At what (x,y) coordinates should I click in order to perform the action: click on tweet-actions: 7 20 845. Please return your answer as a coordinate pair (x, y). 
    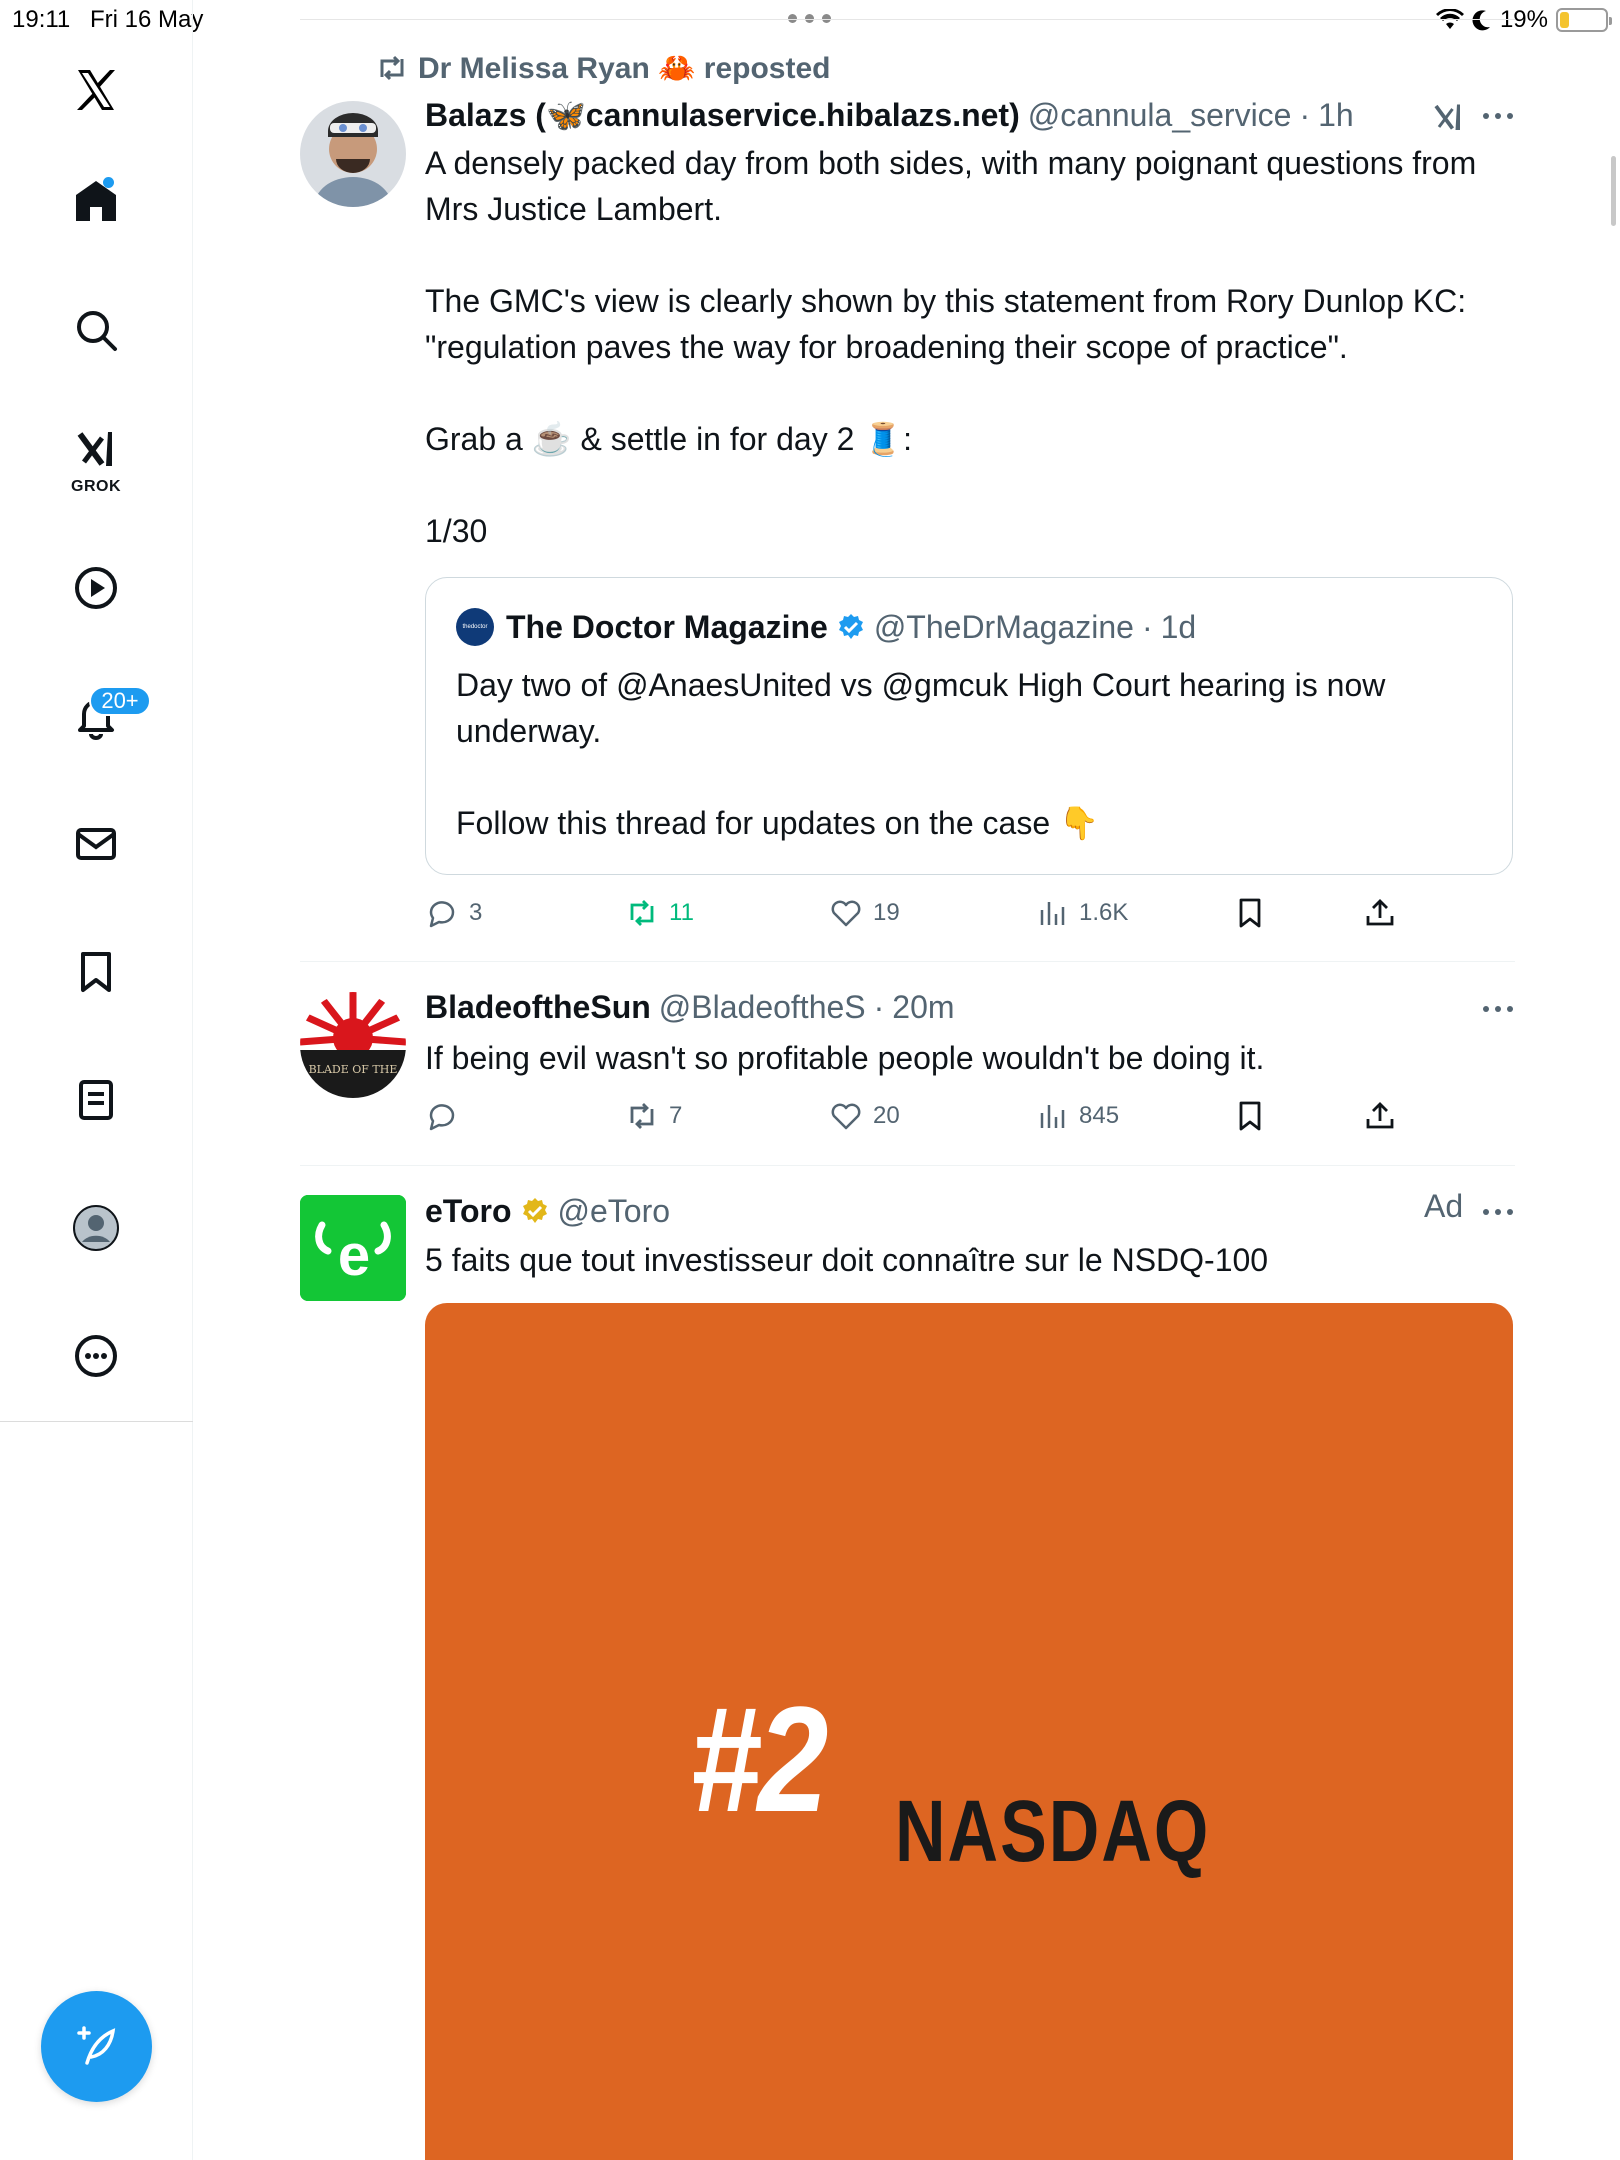
    Looking at the image, I should click on (965, 1116).